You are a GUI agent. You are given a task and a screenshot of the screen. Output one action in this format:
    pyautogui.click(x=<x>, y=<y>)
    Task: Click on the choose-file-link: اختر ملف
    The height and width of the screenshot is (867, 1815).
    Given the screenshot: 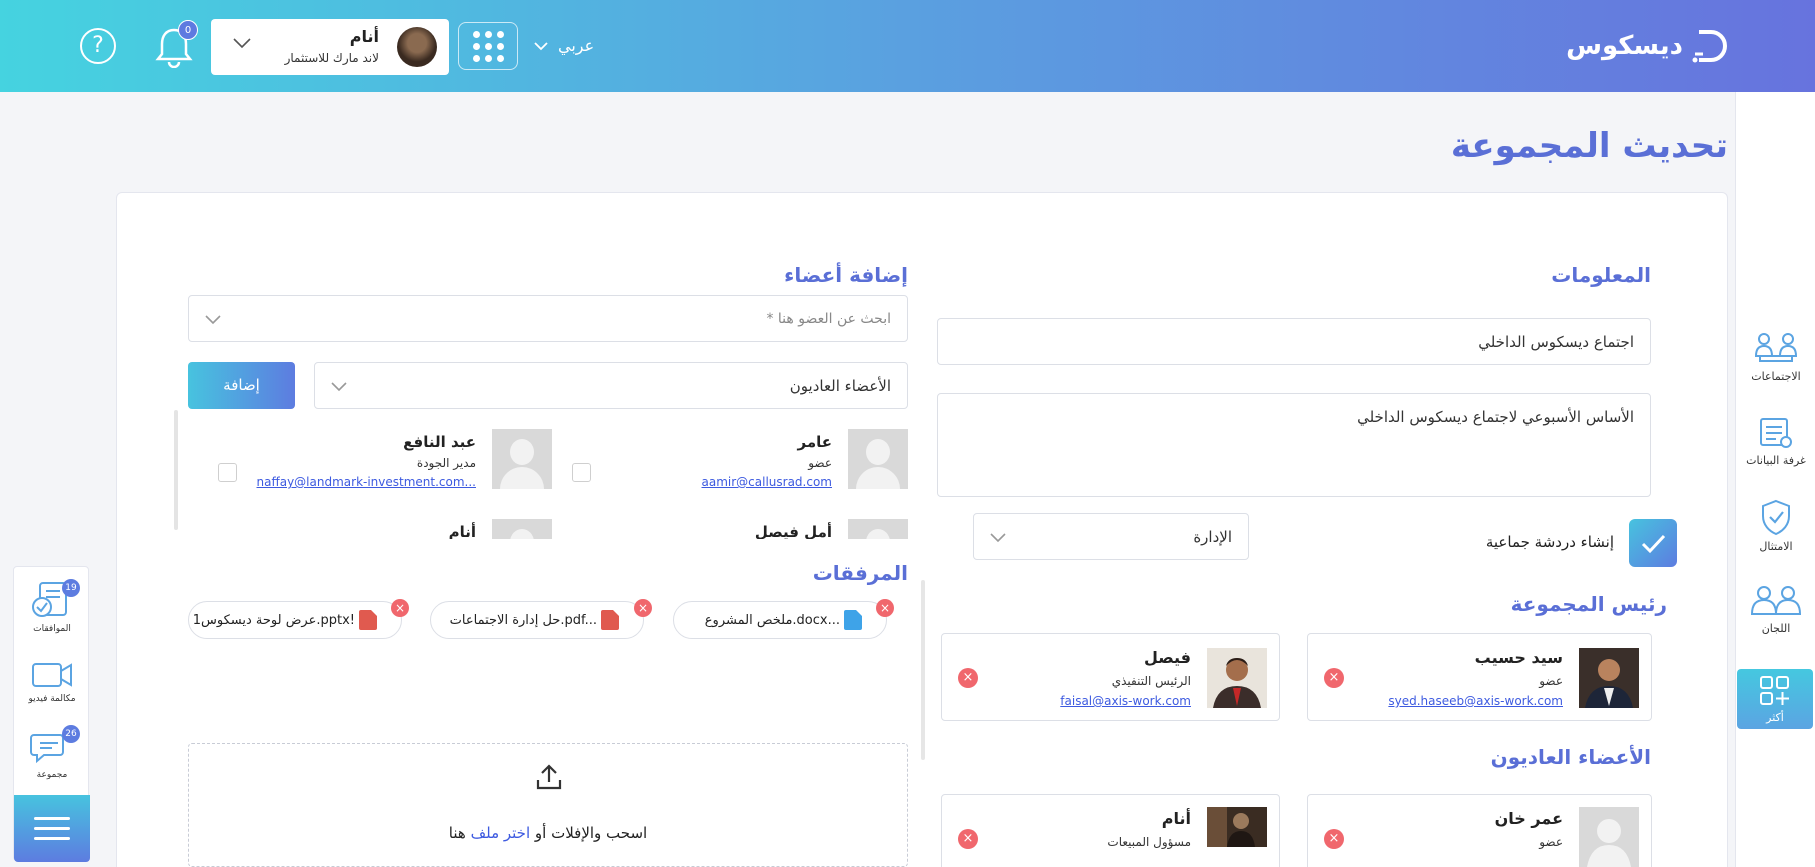 What is the action you would take?
    pyautogui.click(x=501, y=833)
    